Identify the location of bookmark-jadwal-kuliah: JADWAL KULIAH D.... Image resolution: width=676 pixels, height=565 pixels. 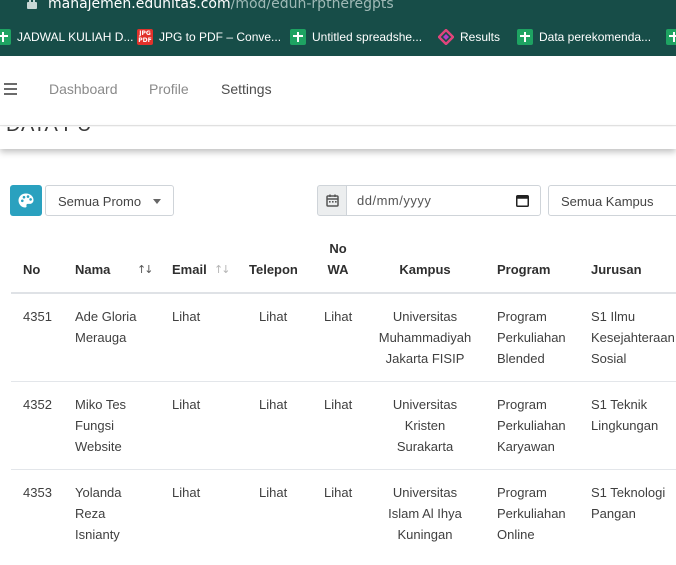
(66, 37).